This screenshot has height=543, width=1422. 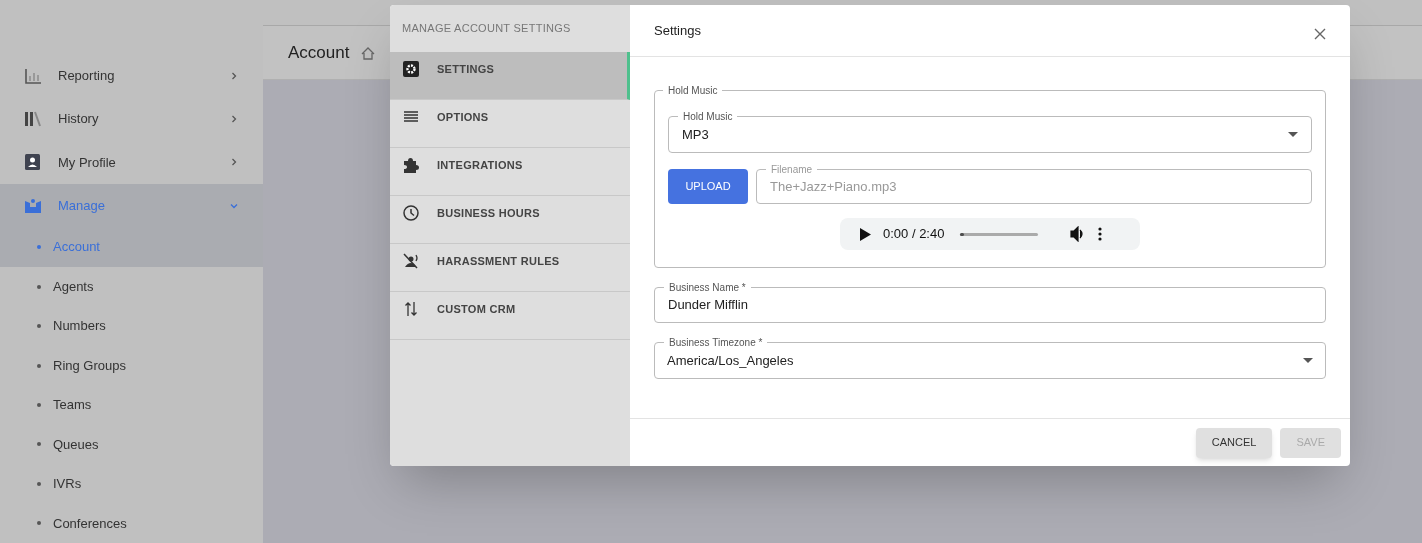 What do you see at coordinates (131, 326) in the screenshot?
I see `nav-subitem: Numbers` at bounding box center [131, 326].